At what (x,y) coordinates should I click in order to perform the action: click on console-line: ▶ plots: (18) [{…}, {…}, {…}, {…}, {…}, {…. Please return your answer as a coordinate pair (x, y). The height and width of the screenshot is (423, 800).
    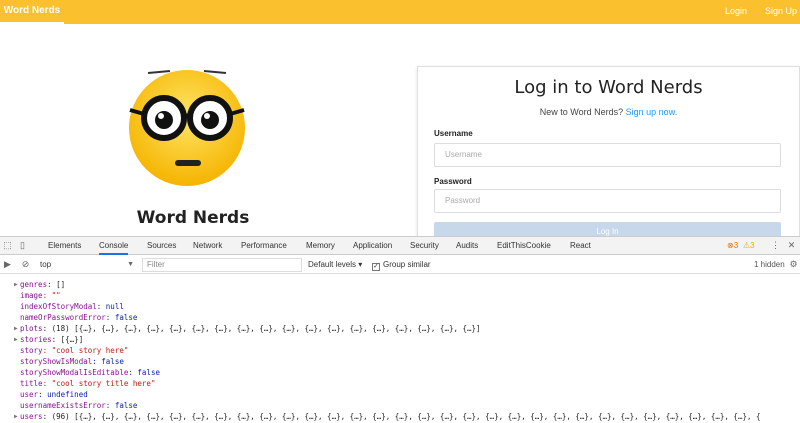
    Looking at the image, I should click on (247, 328).